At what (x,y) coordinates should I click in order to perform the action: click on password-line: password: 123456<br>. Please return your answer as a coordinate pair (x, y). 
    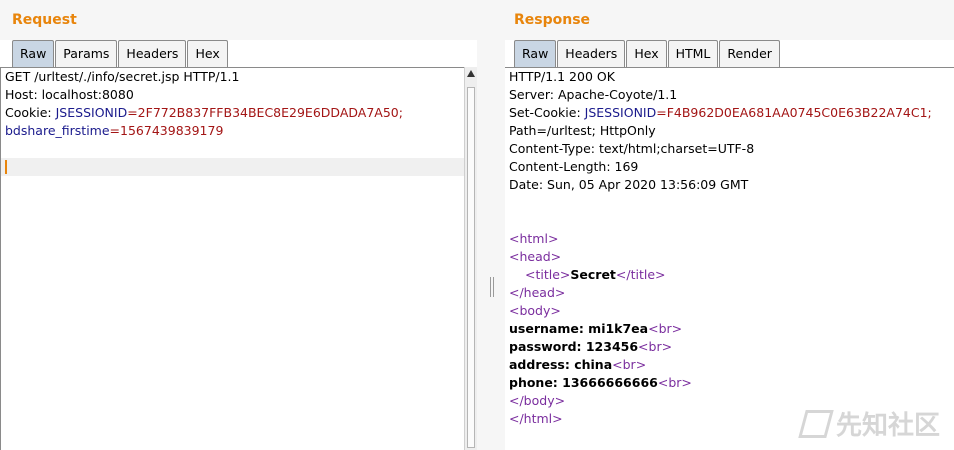
    Looking at the image, I should click on (591, 346).